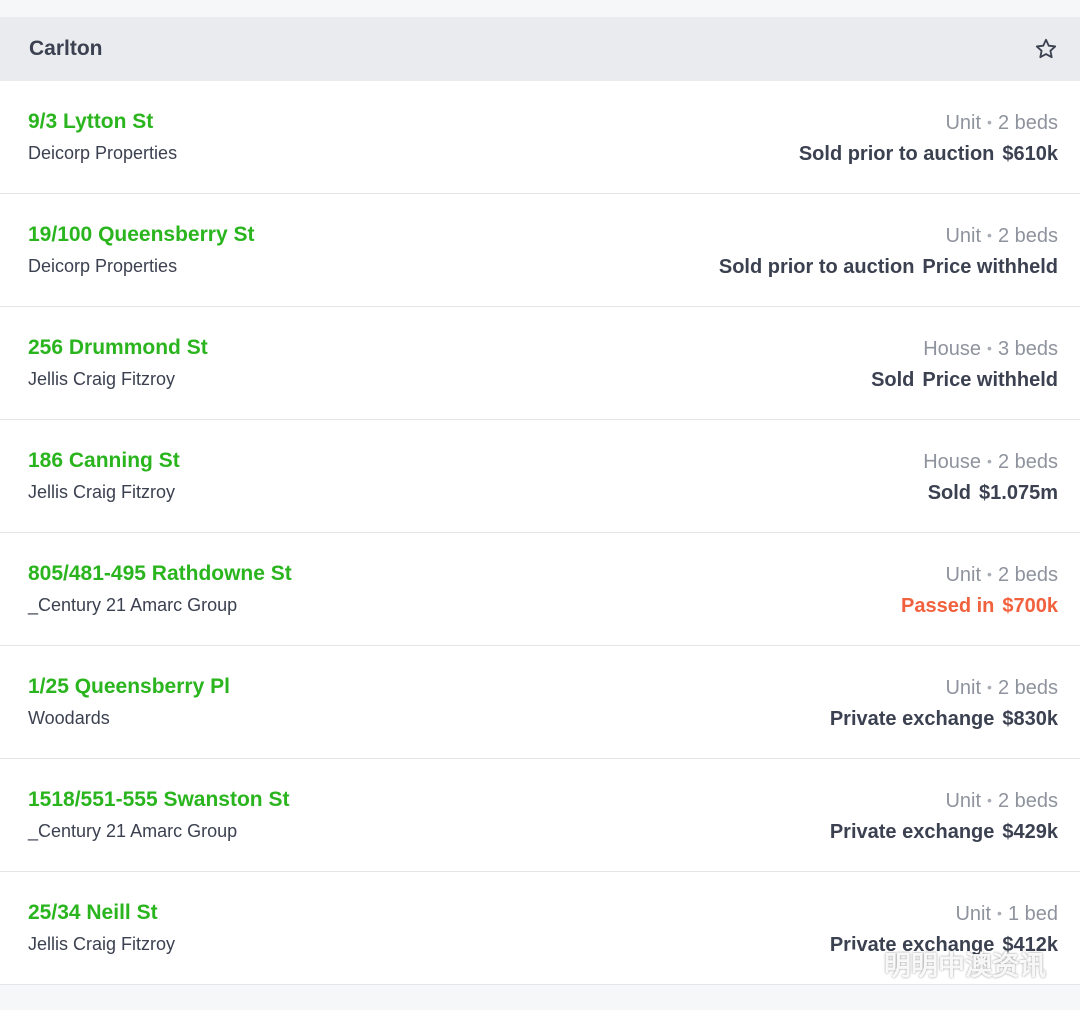 The height and width of the screenshot is (1010, 1080). I want to click on watermark: 明明中澳资讯, so click(942, 963).